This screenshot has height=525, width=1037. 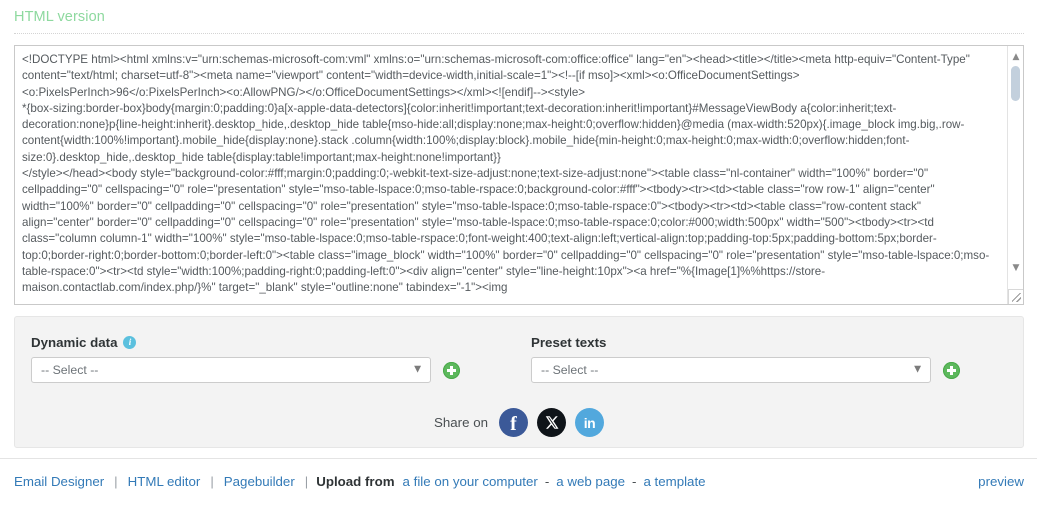 What do you see at coordinates (590, 481) in the screenshot?
I see `link-web-page: a web page` at bounding box center [590, 481].